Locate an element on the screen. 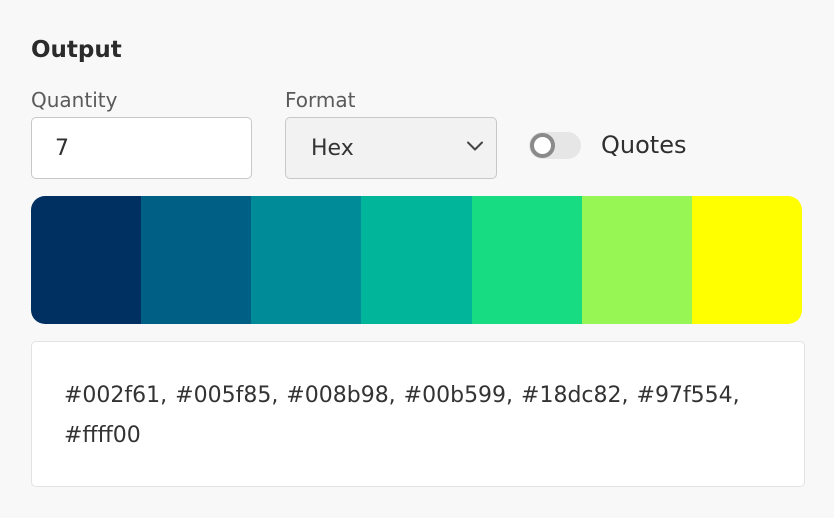 The image size is (834, 518). output-section-title: Output is located at coordinates (76, 50).